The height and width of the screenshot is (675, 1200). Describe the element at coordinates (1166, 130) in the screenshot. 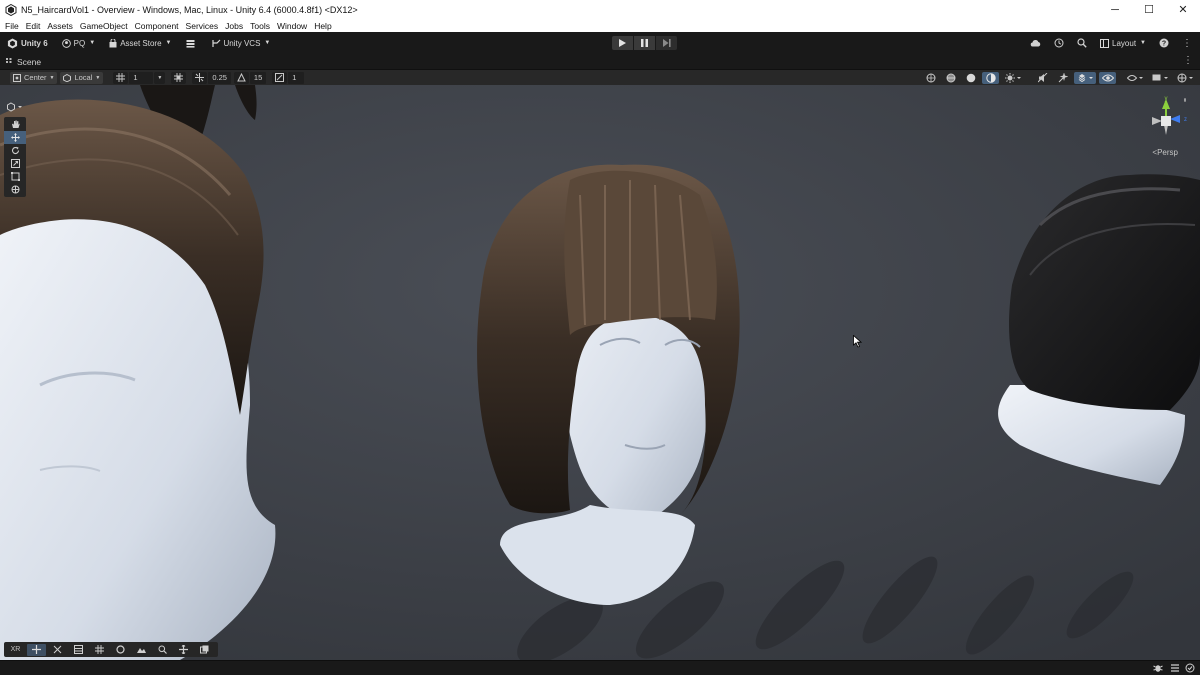

I see `neg-y-cone` at that location.